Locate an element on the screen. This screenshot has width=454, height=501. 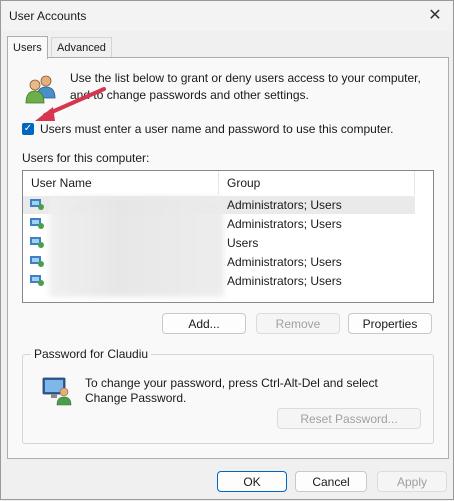
users-list-label: Users for this computer: is located at coordinates (86, 158).